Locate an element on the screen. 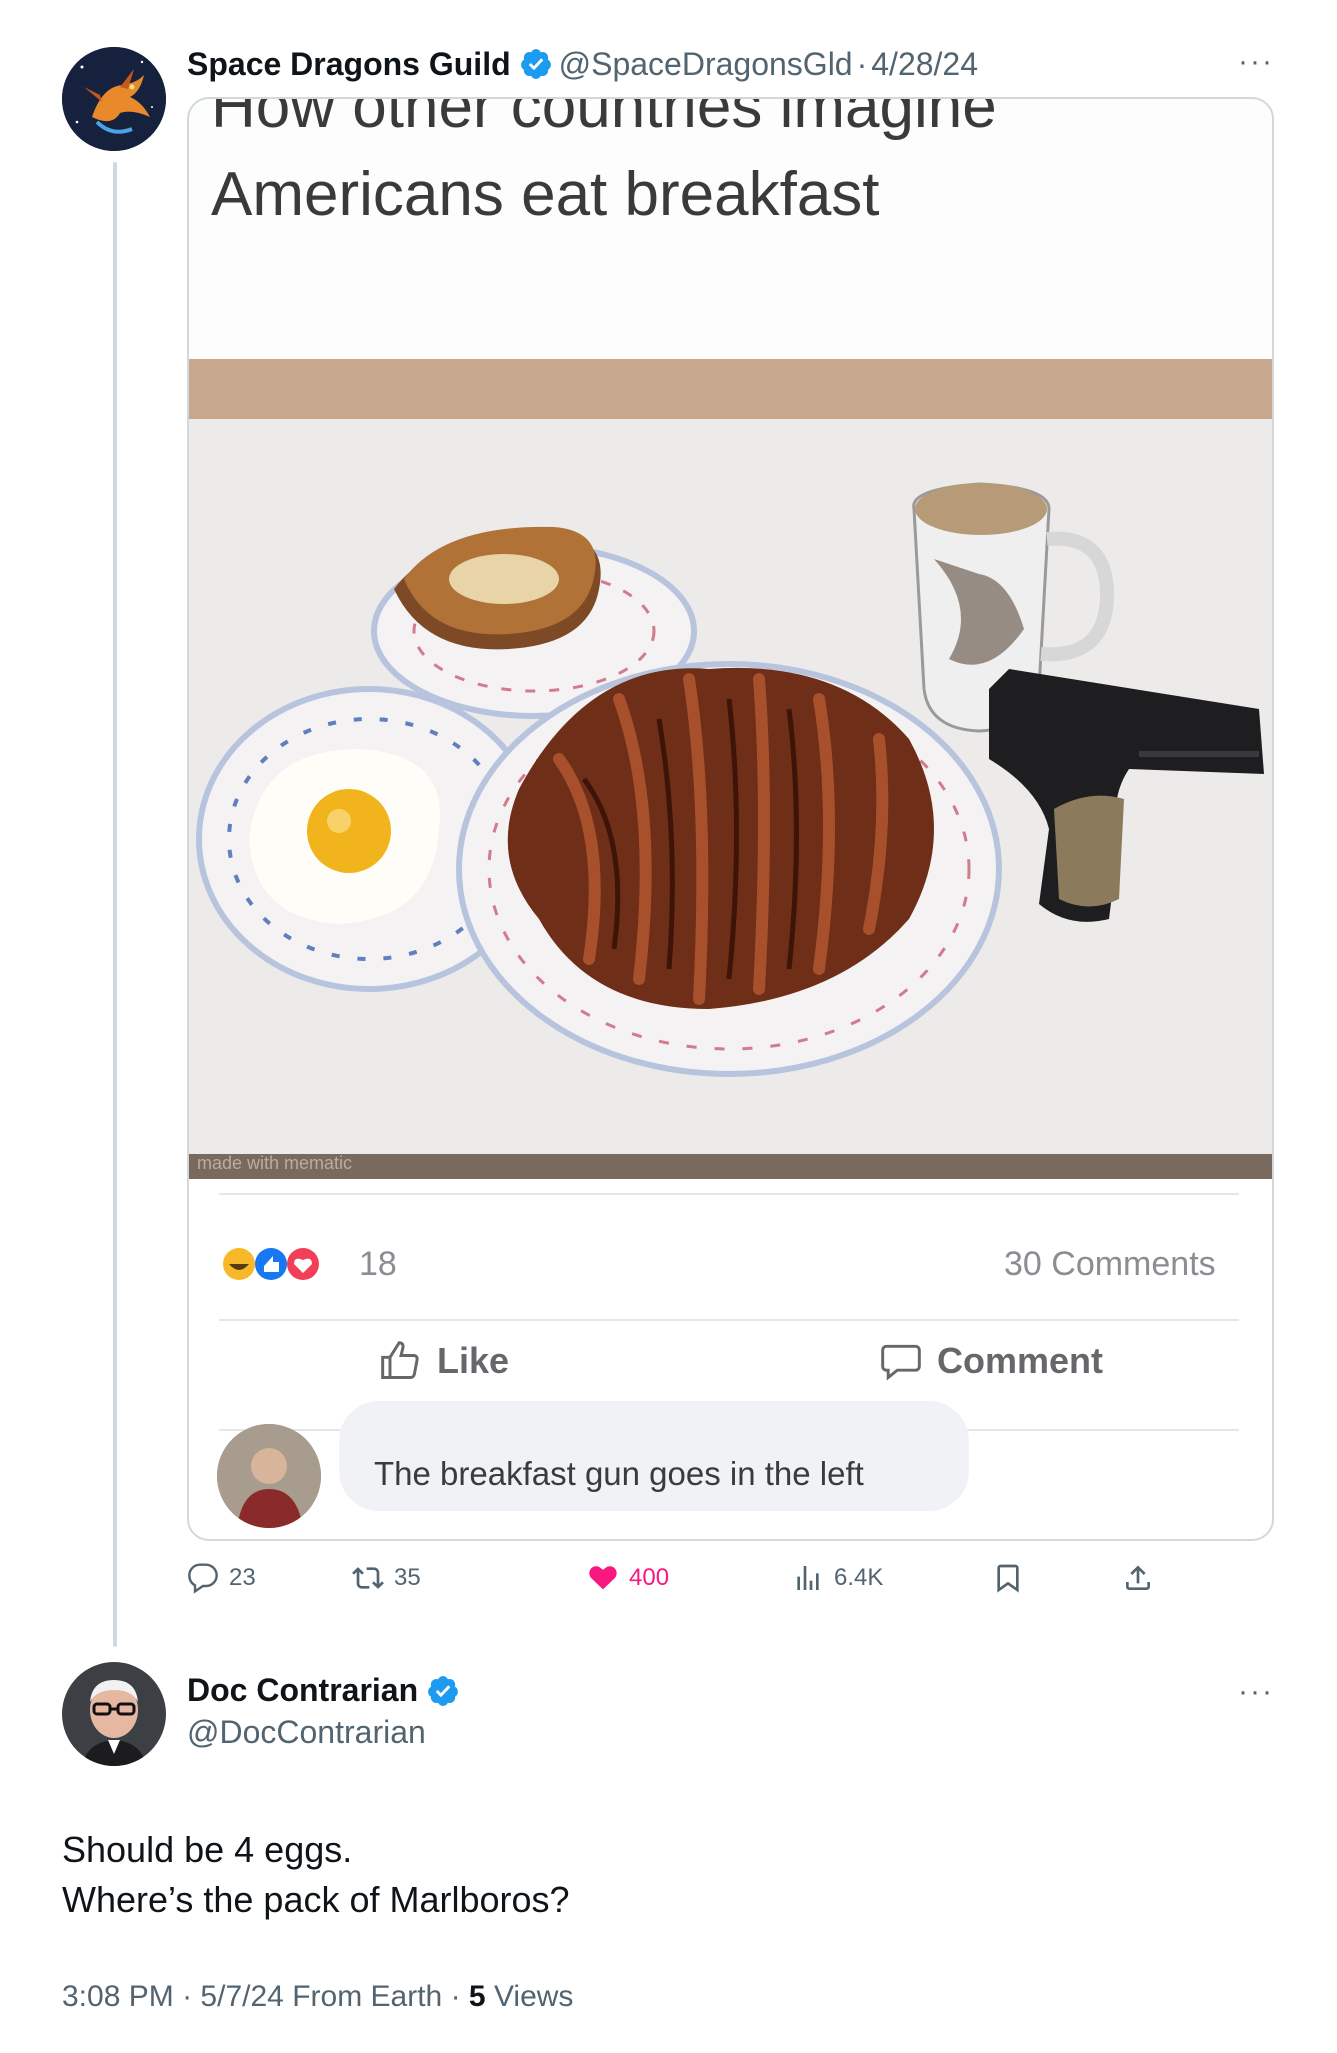 The height and width of the screenshot is (2053, 1337). fb-comments-count: 30 Comments is located at coordinates (1110, 1264).